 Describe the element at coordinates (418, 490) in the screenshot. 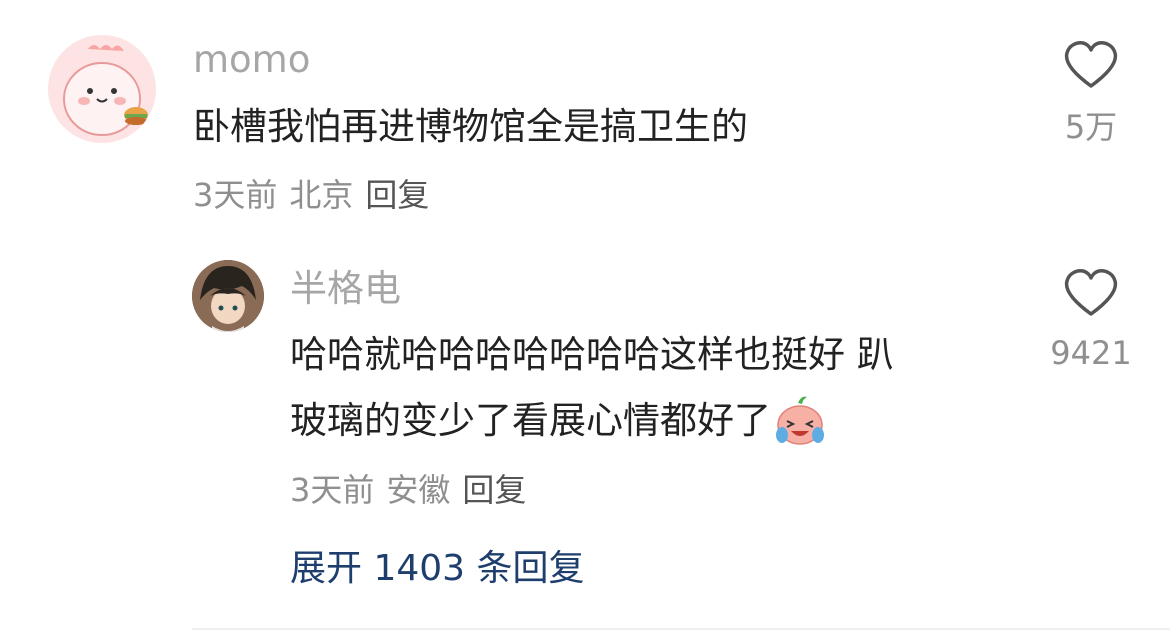

I see `reply-location: 安徽` at that location.